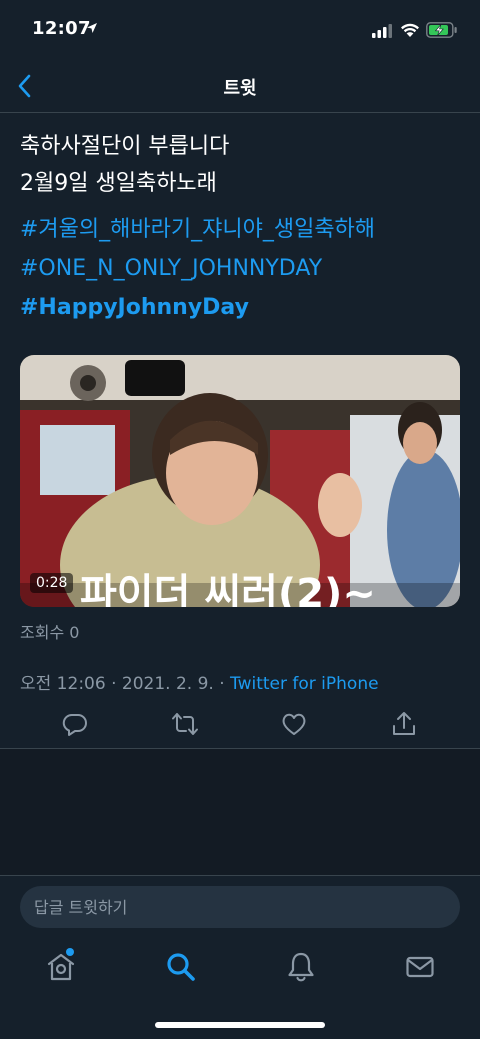 The width and height of the screenshot is (480, 1039). I want to click on hashtag-link: #ONE_N_ONLY_JOHNNYDAY, so click(240, 268).